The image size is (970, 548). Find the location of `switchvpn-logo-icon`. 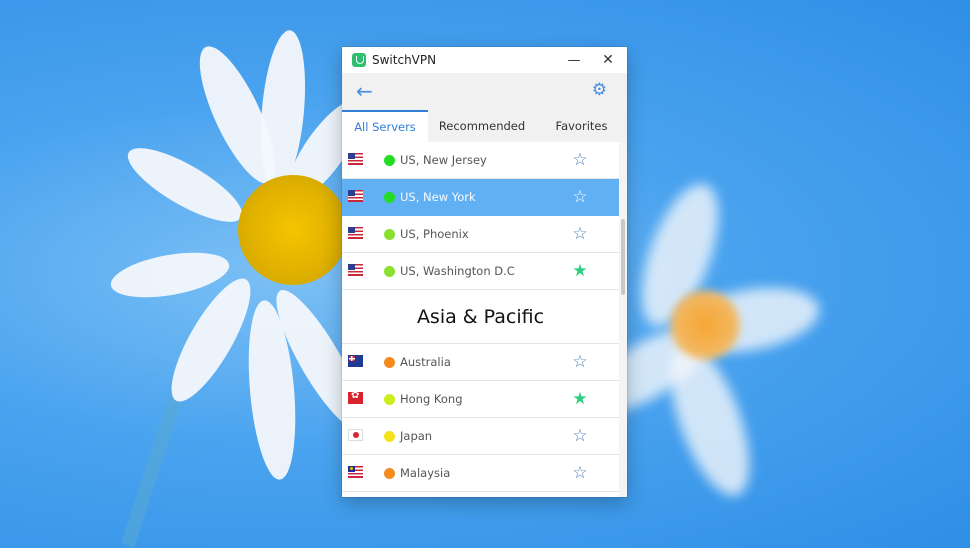

switchvpn-logo-icon is located at coordinates (359, 60).